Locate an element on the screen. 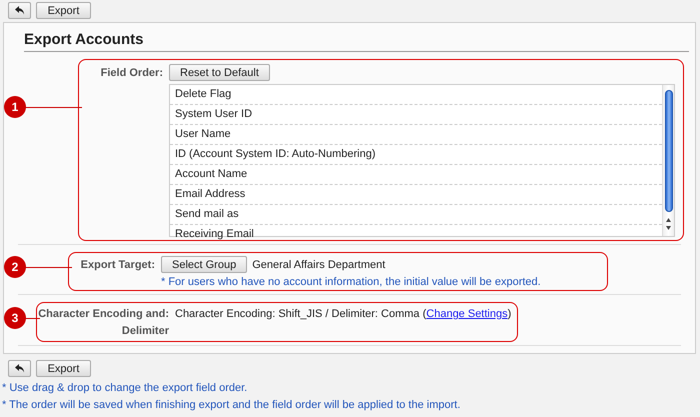 This screenshot has width=700, height=417. list-item: Account Name is located at coordinates (416, 175).